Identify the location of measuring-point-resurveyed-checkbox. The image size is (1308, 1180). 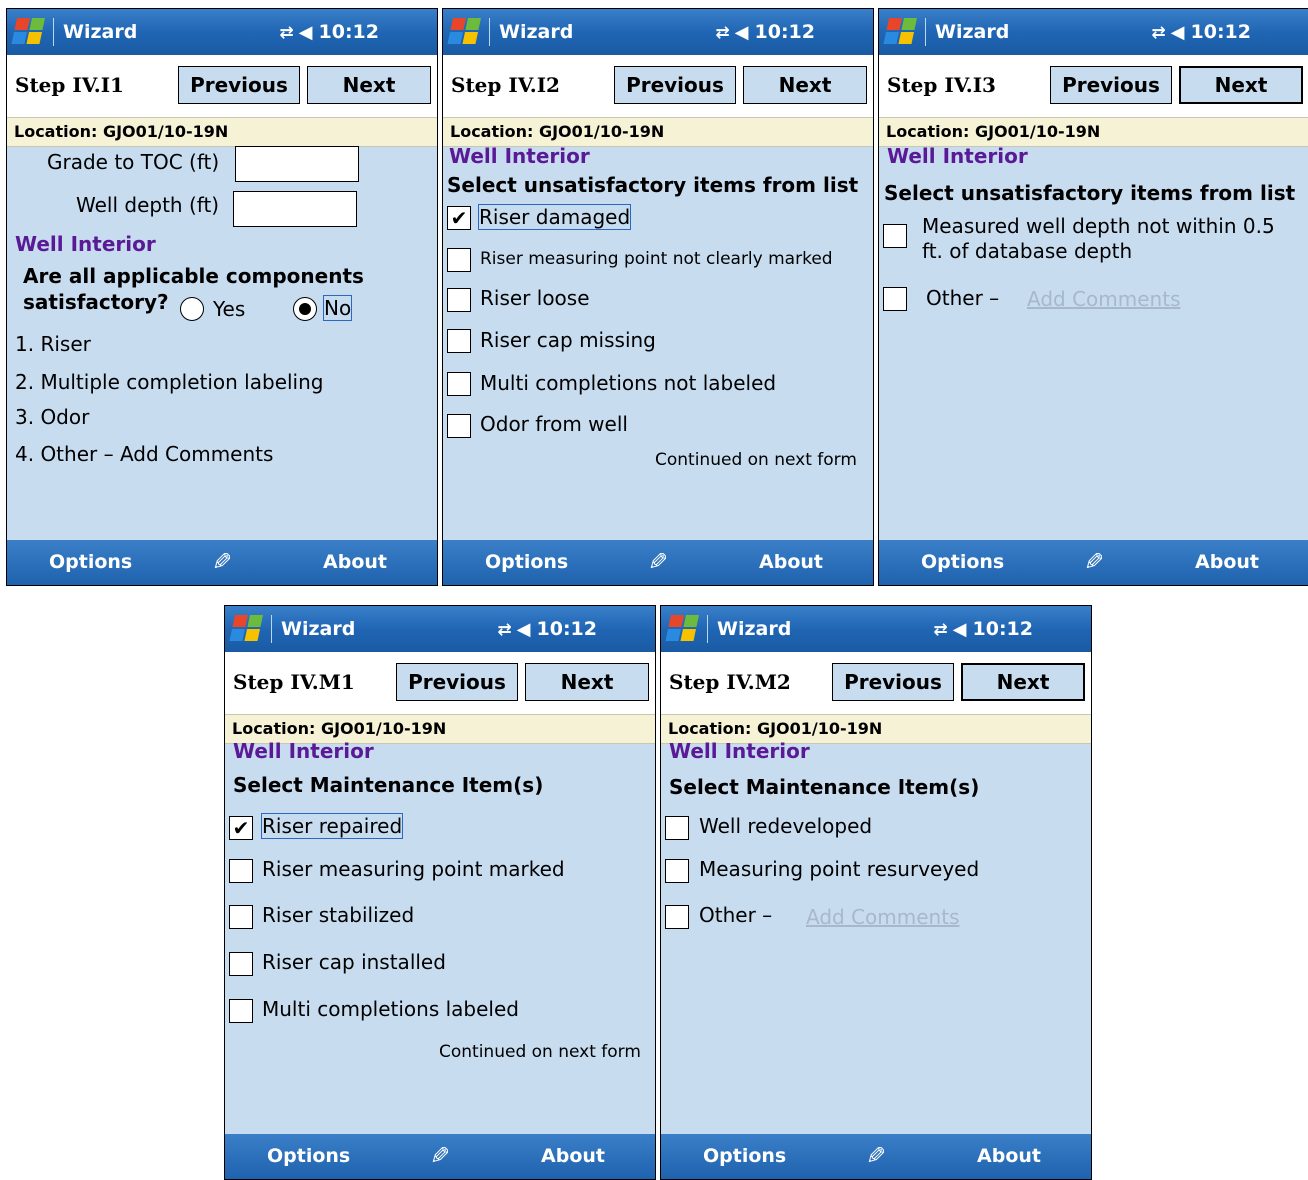
(677, 871).